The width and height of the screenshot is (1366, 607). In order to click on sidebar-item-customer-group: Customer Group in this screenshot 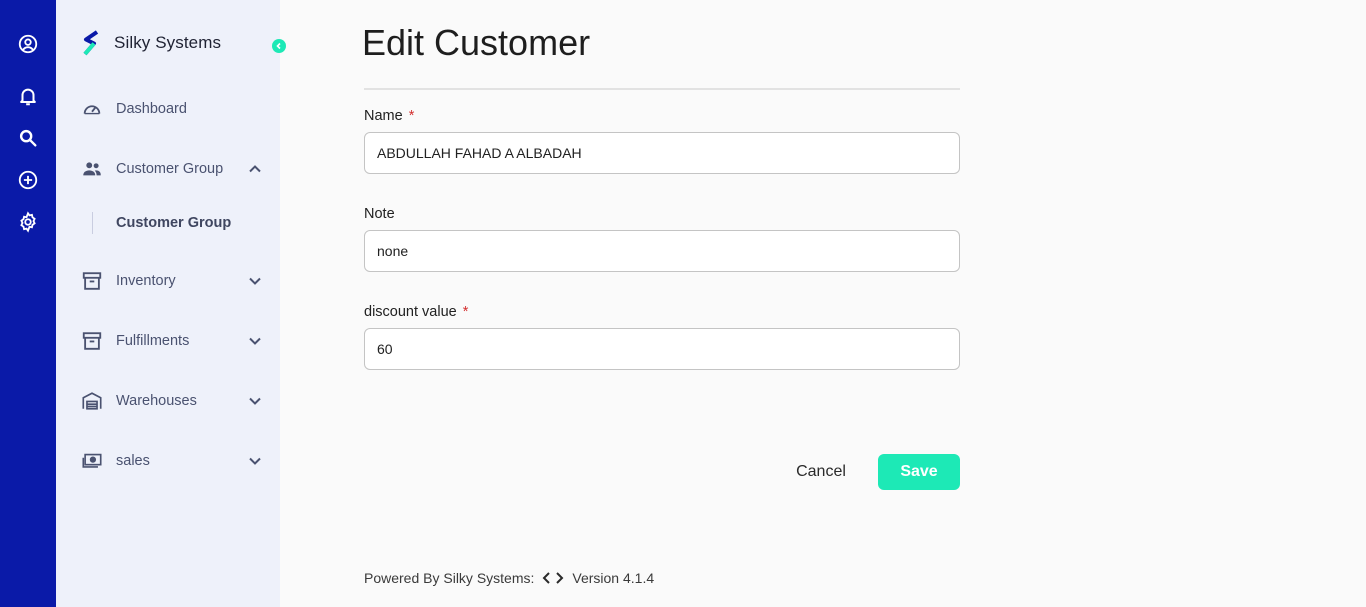, I will do `click(175, 169)`.